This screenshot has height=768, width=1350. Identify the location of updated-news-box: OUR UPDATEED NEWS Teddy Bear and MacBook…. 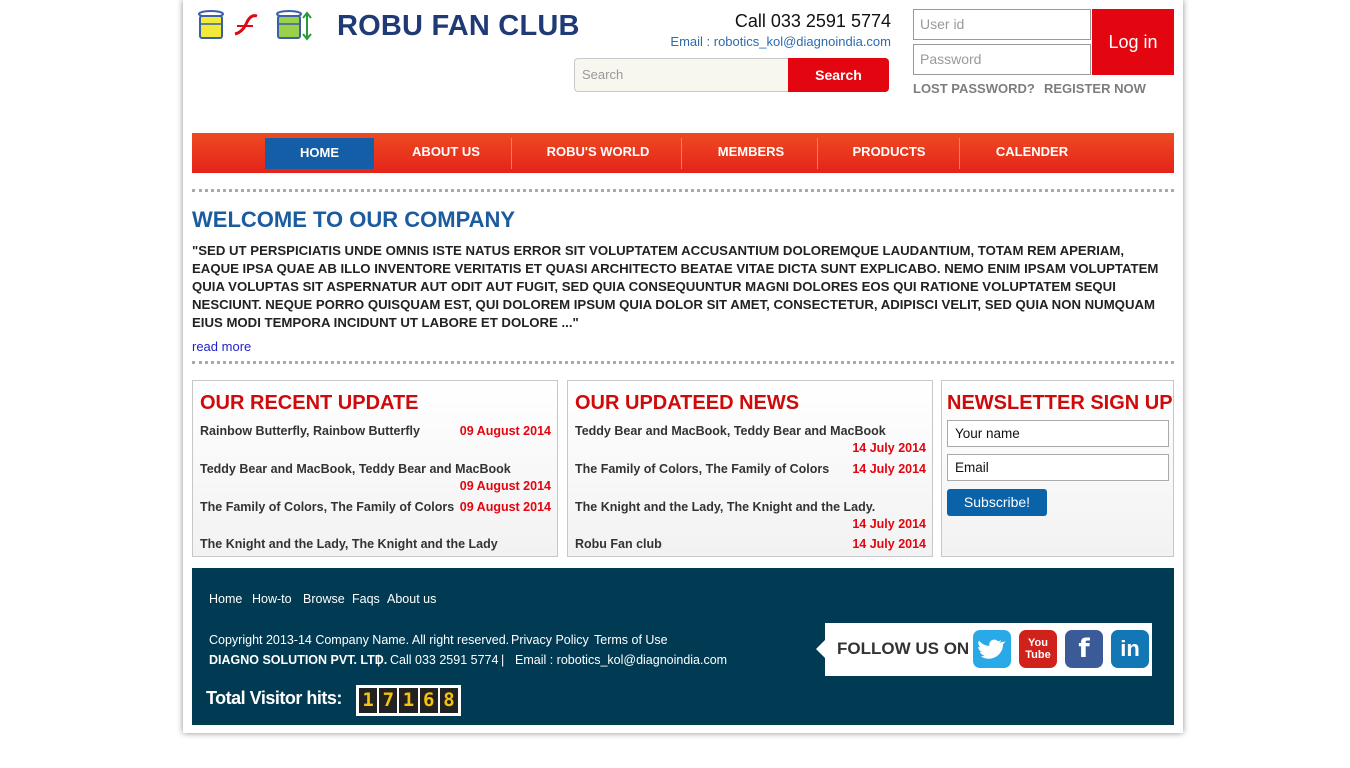
(750, 468).